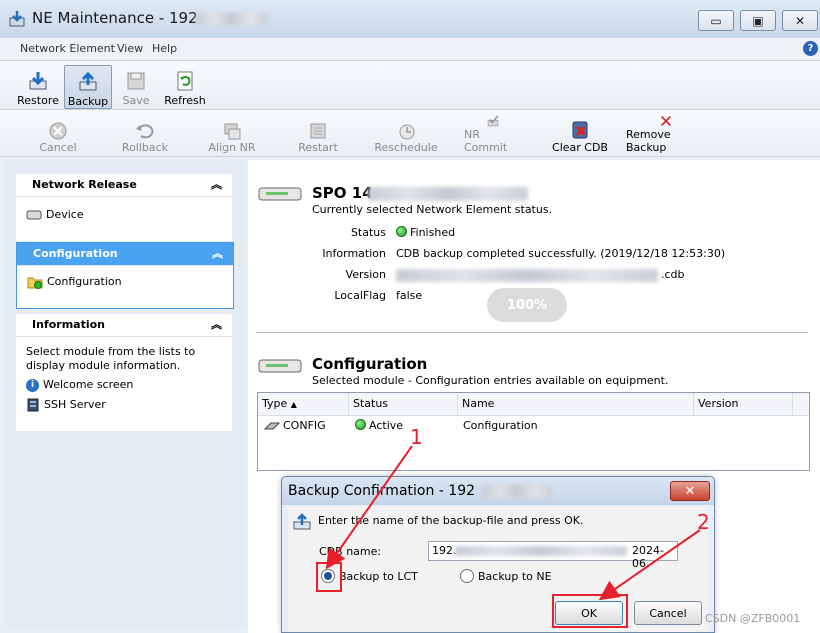 Image resolution: width=820 pixels, height=633 pixels. What do you see at coordinates (350, 551) in the screenshot?
I see `cdb-name-label: CDB name:` at bounding box center [350, 551].